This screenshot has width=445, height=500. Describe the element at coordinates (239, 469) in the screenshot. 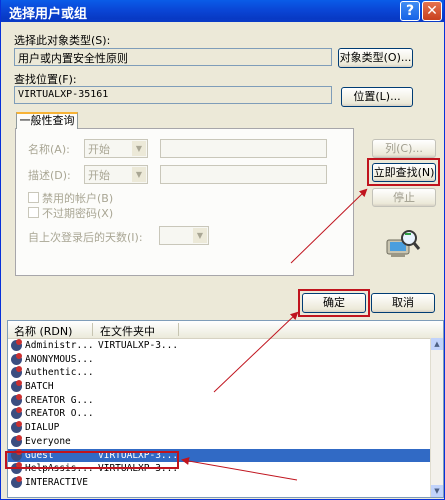

I see `arrow-to-guest` at that location.